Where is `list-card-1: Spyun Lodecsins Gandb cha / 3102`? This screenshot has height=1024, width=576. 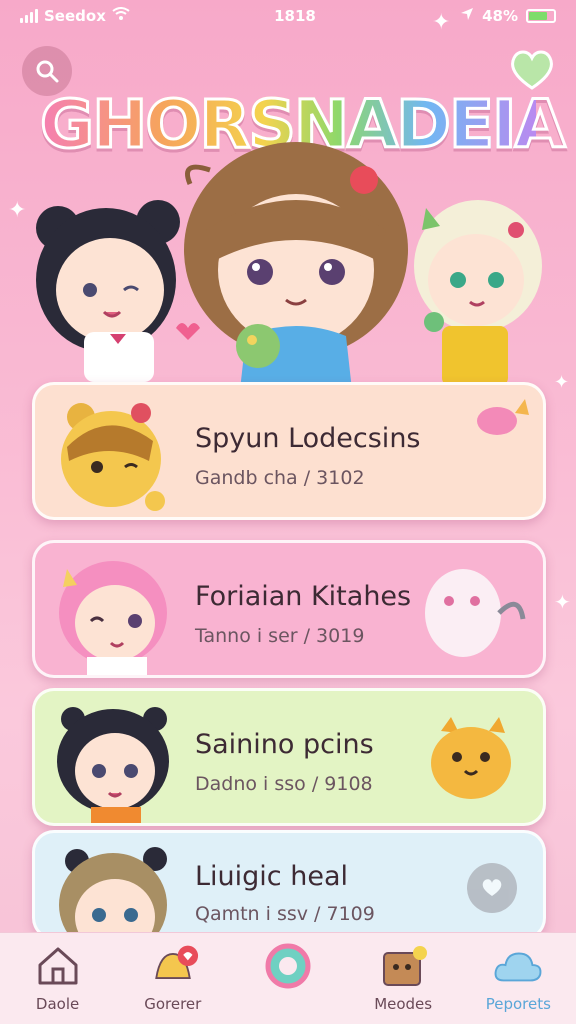
list-card-1: Spyun Lodecsins Gandb cha / 3102 is located at coordinates (289, 451).